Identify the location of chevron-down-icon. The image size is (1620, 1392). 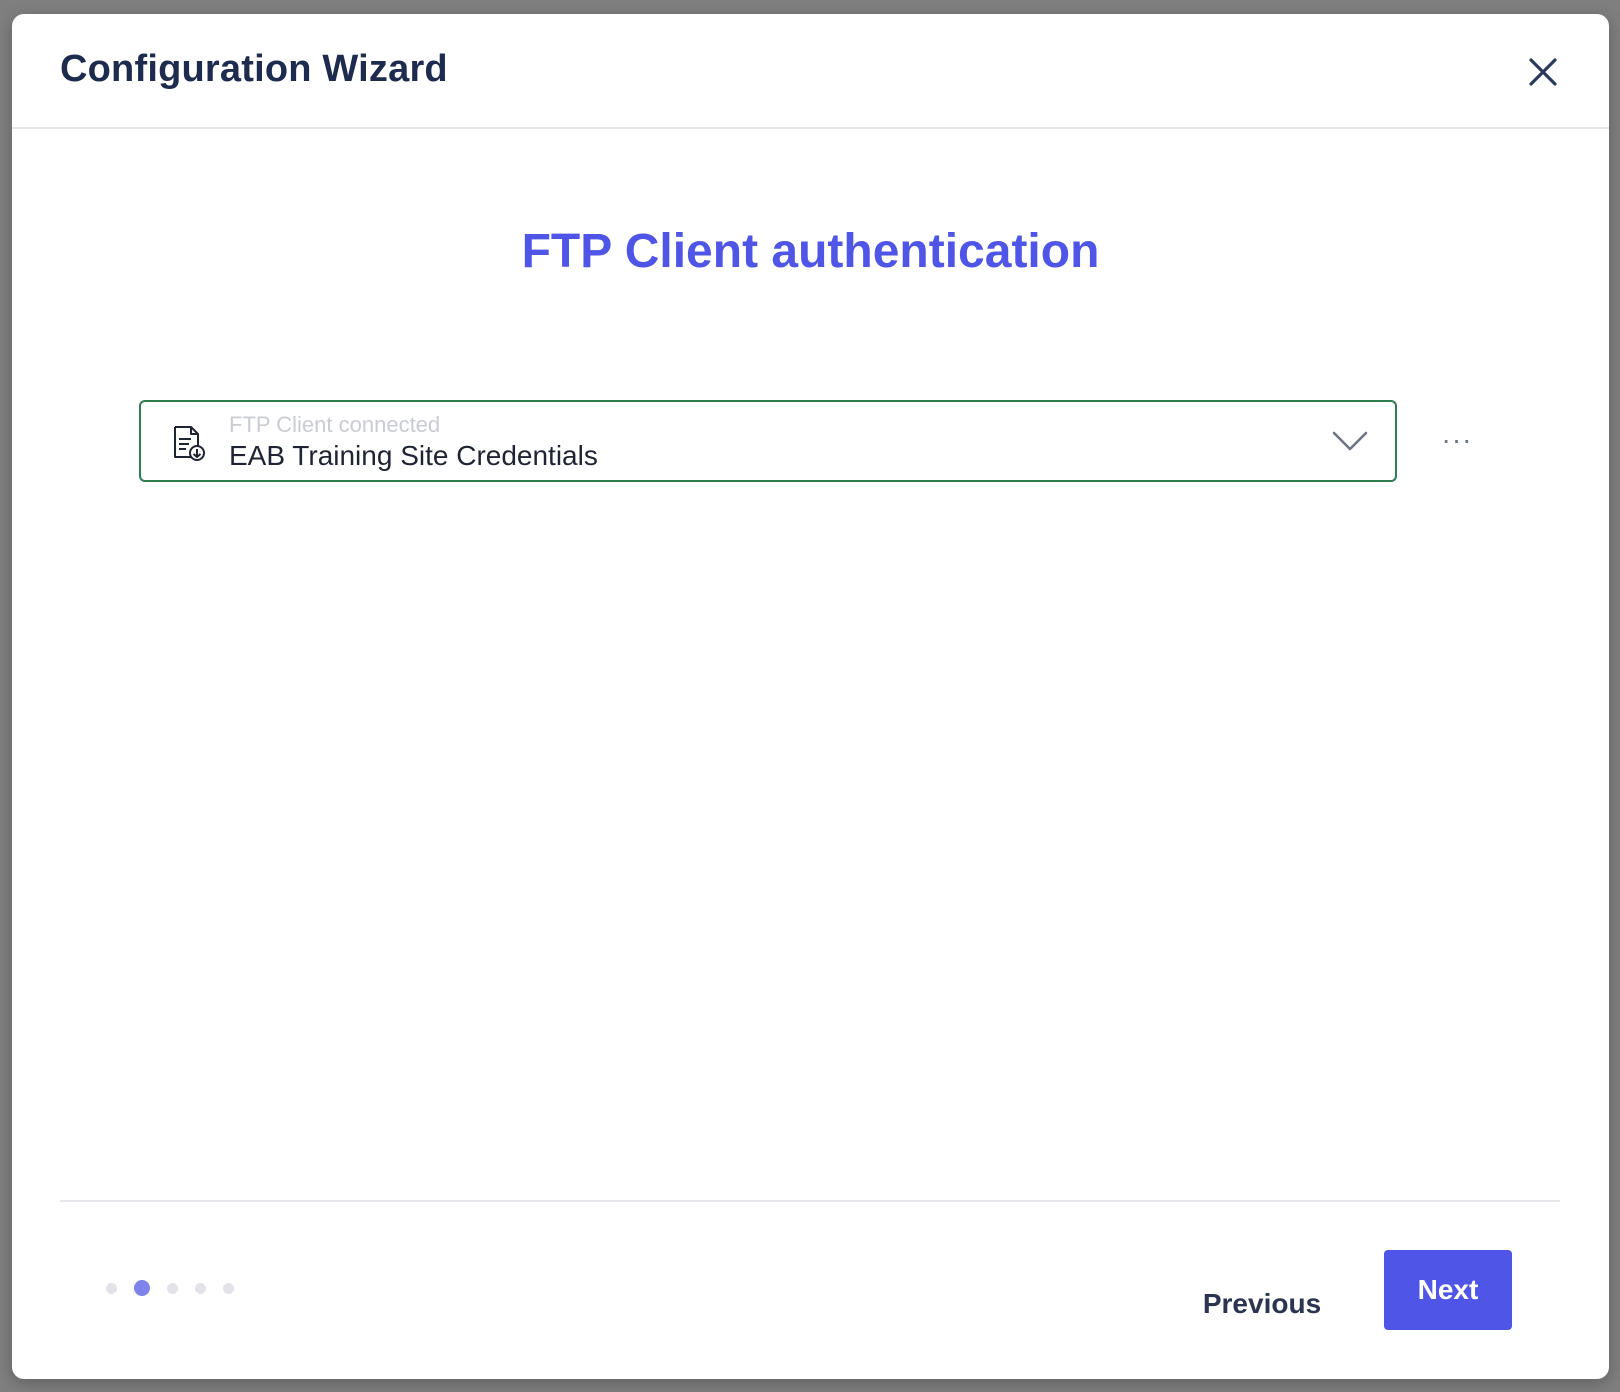
(1350, 441).